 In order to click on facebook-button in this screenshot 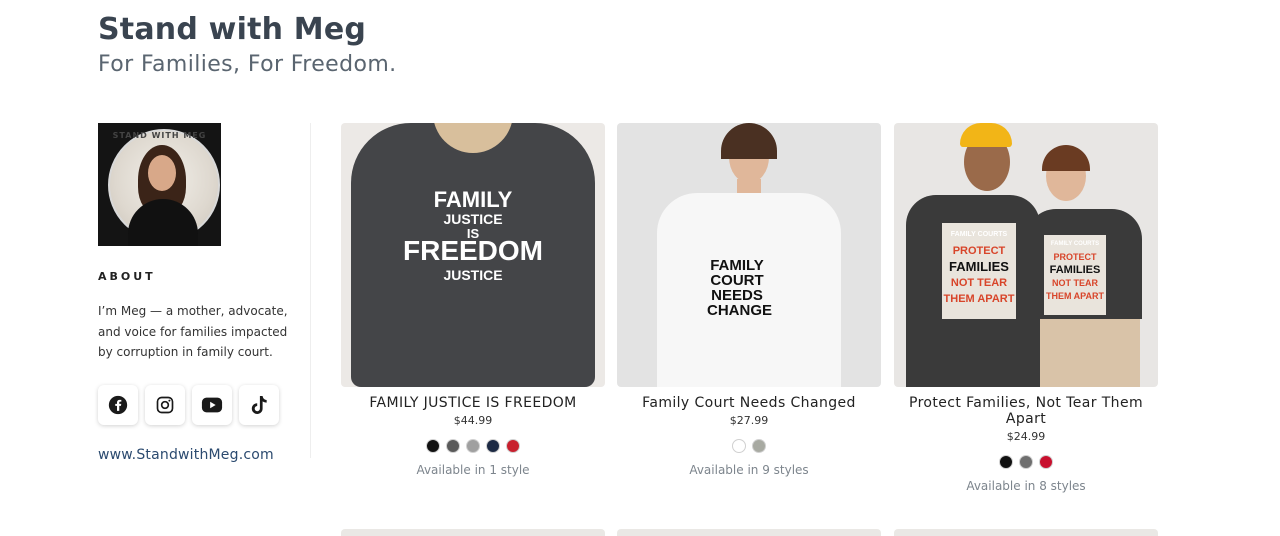, I will do `click(118, 404)`.